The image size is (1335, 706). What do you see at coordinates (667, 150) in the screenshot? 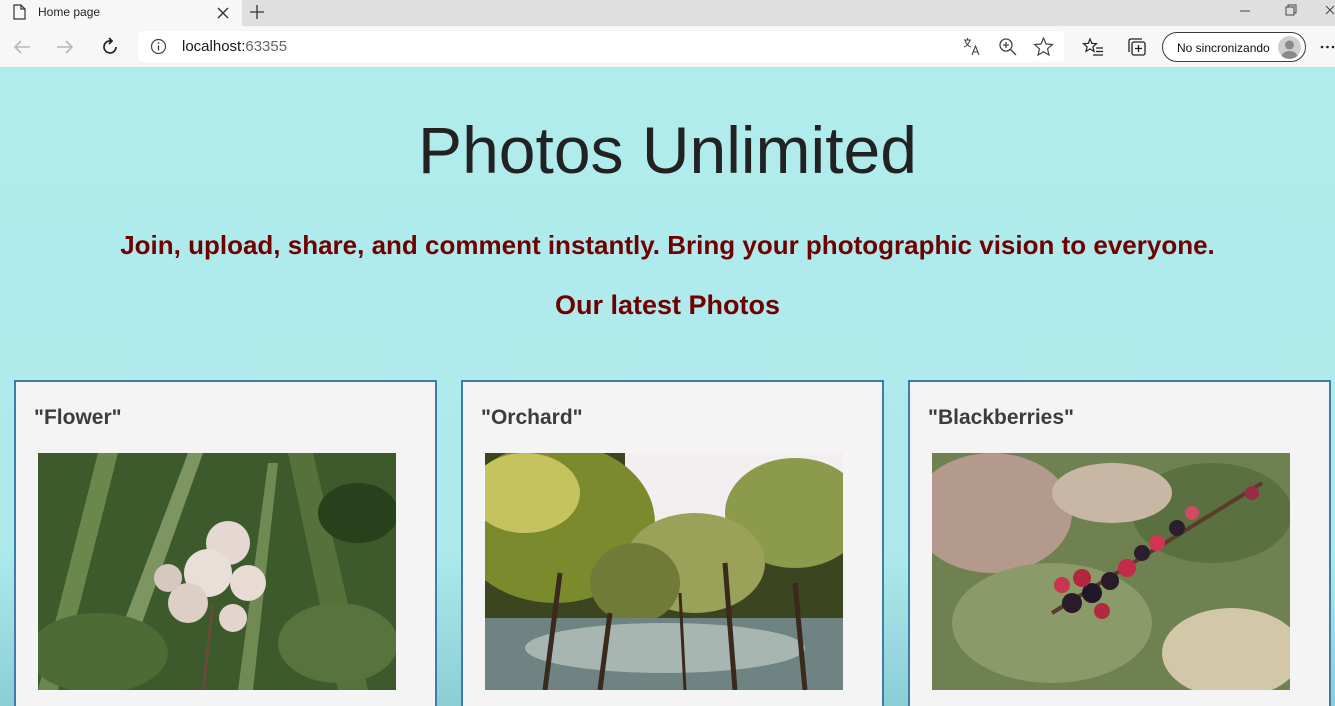
I see `site-title: Photos Unlimited` at bounding box center [667, 150].